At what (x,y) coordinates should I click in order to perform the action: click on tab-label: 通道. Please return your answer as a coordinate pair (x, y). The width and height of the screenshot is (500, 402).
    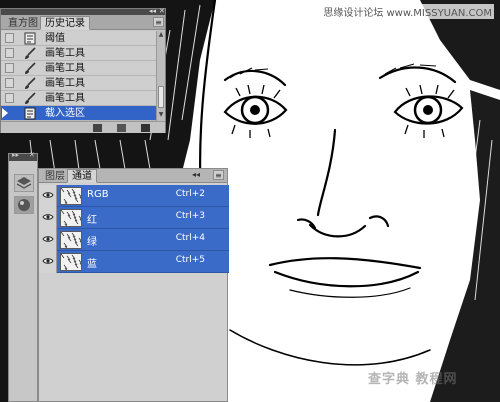
    Looking at the image, I should click on (82, 176).